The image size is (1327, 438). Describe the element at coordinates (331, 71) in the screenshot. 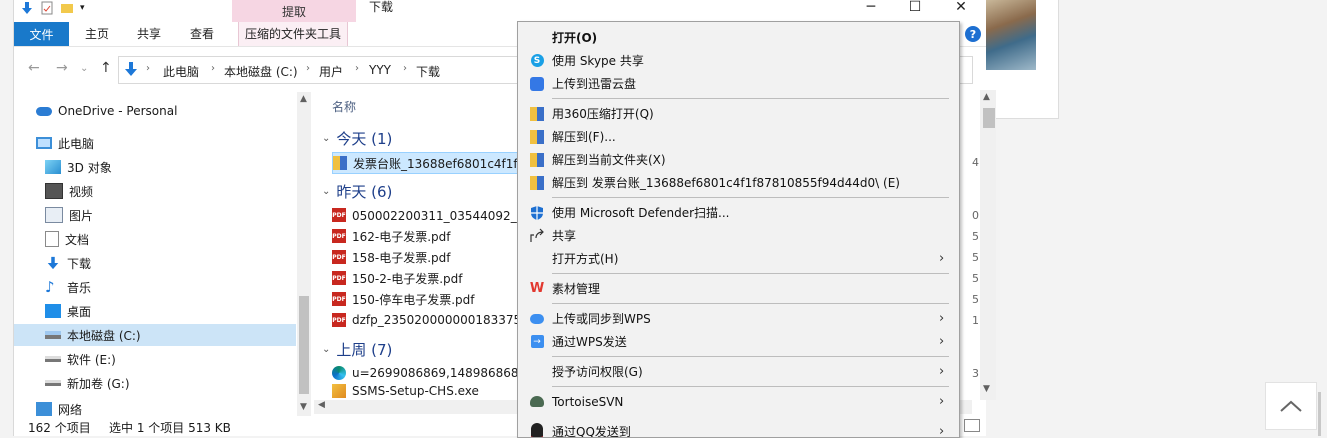

I see `breadcrumb-users: 用户` at that location.